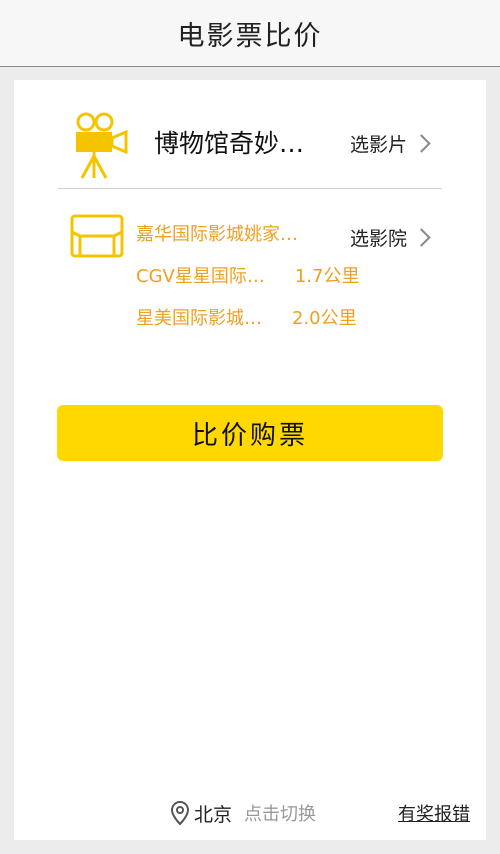 This screenshot has width=500, height=854. Describe the element at coordinates (243, 813) in the screenshot. I see `location-switcher: 北京 点击切换` at that location.